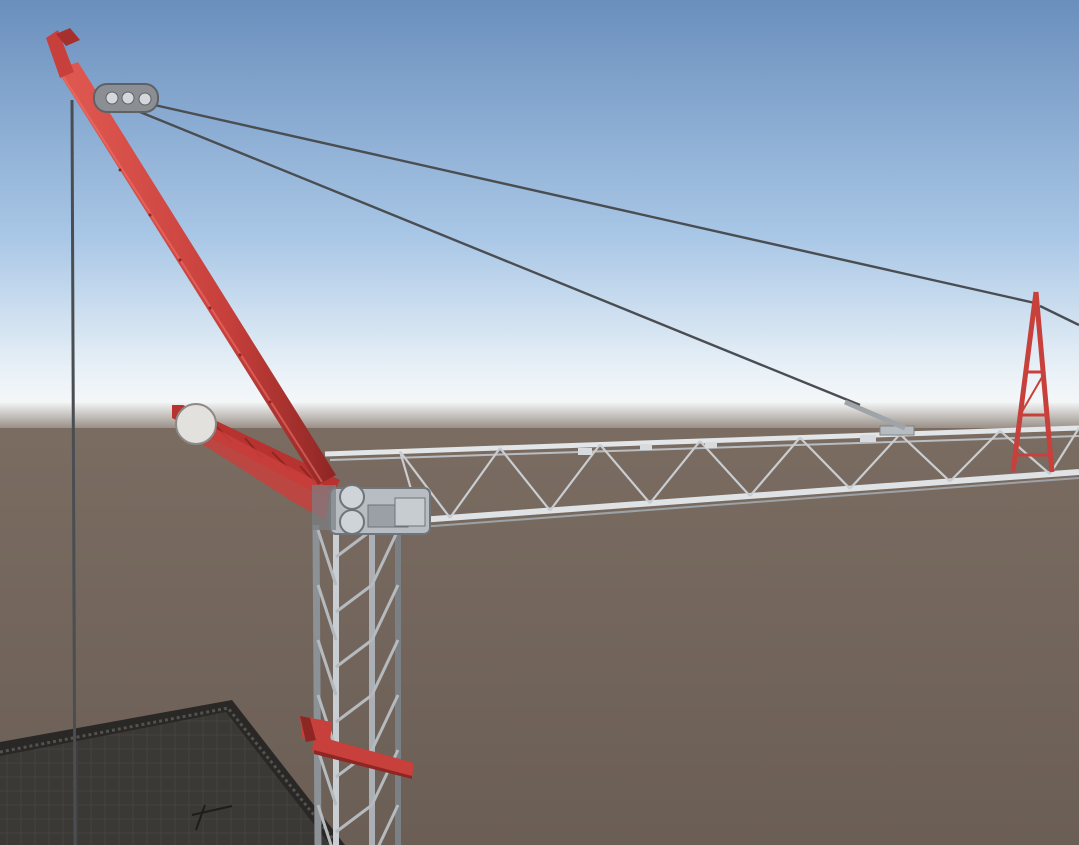 This screenshot has width=1079, height=845. Describe the element at coordinates (371, 509) in the screenshot. I see `slewing-unit` at that location.